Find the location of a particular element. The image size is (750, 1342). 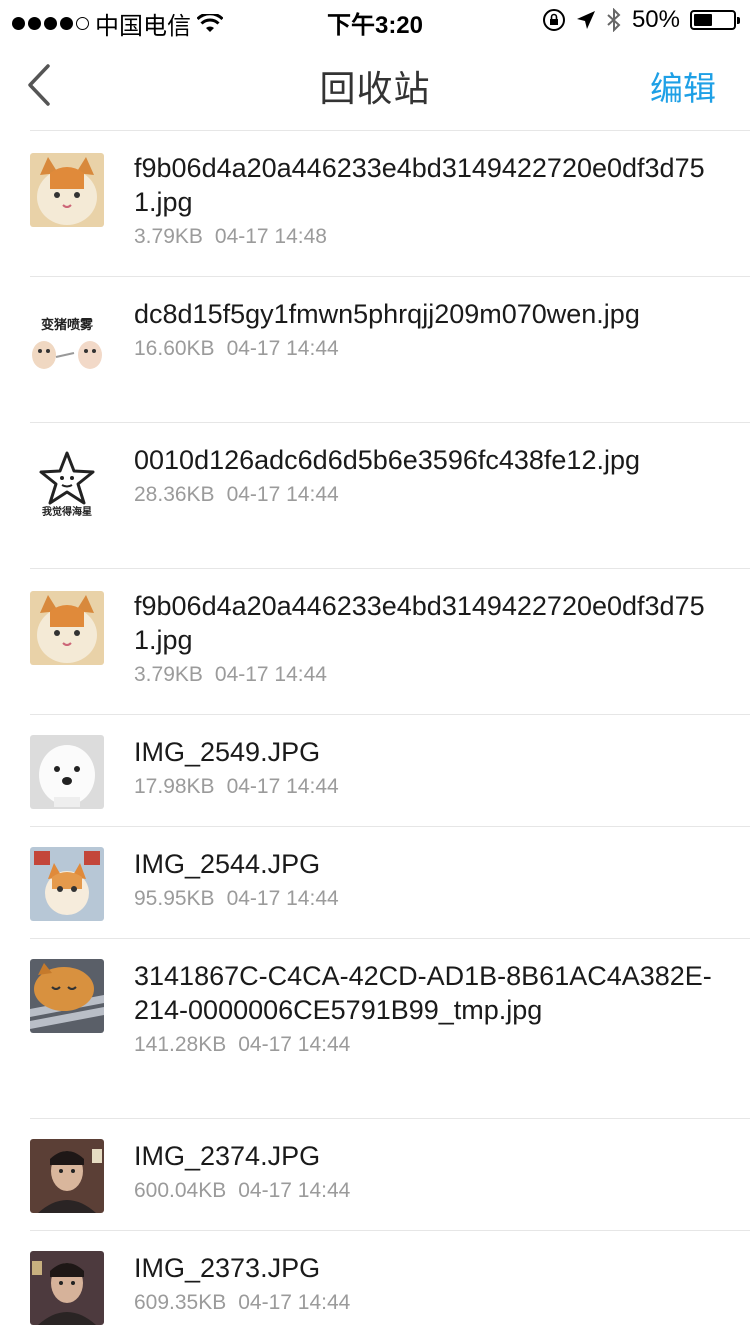

file-name: IMG_2373.JPG is located at coordinates (227, 1268).